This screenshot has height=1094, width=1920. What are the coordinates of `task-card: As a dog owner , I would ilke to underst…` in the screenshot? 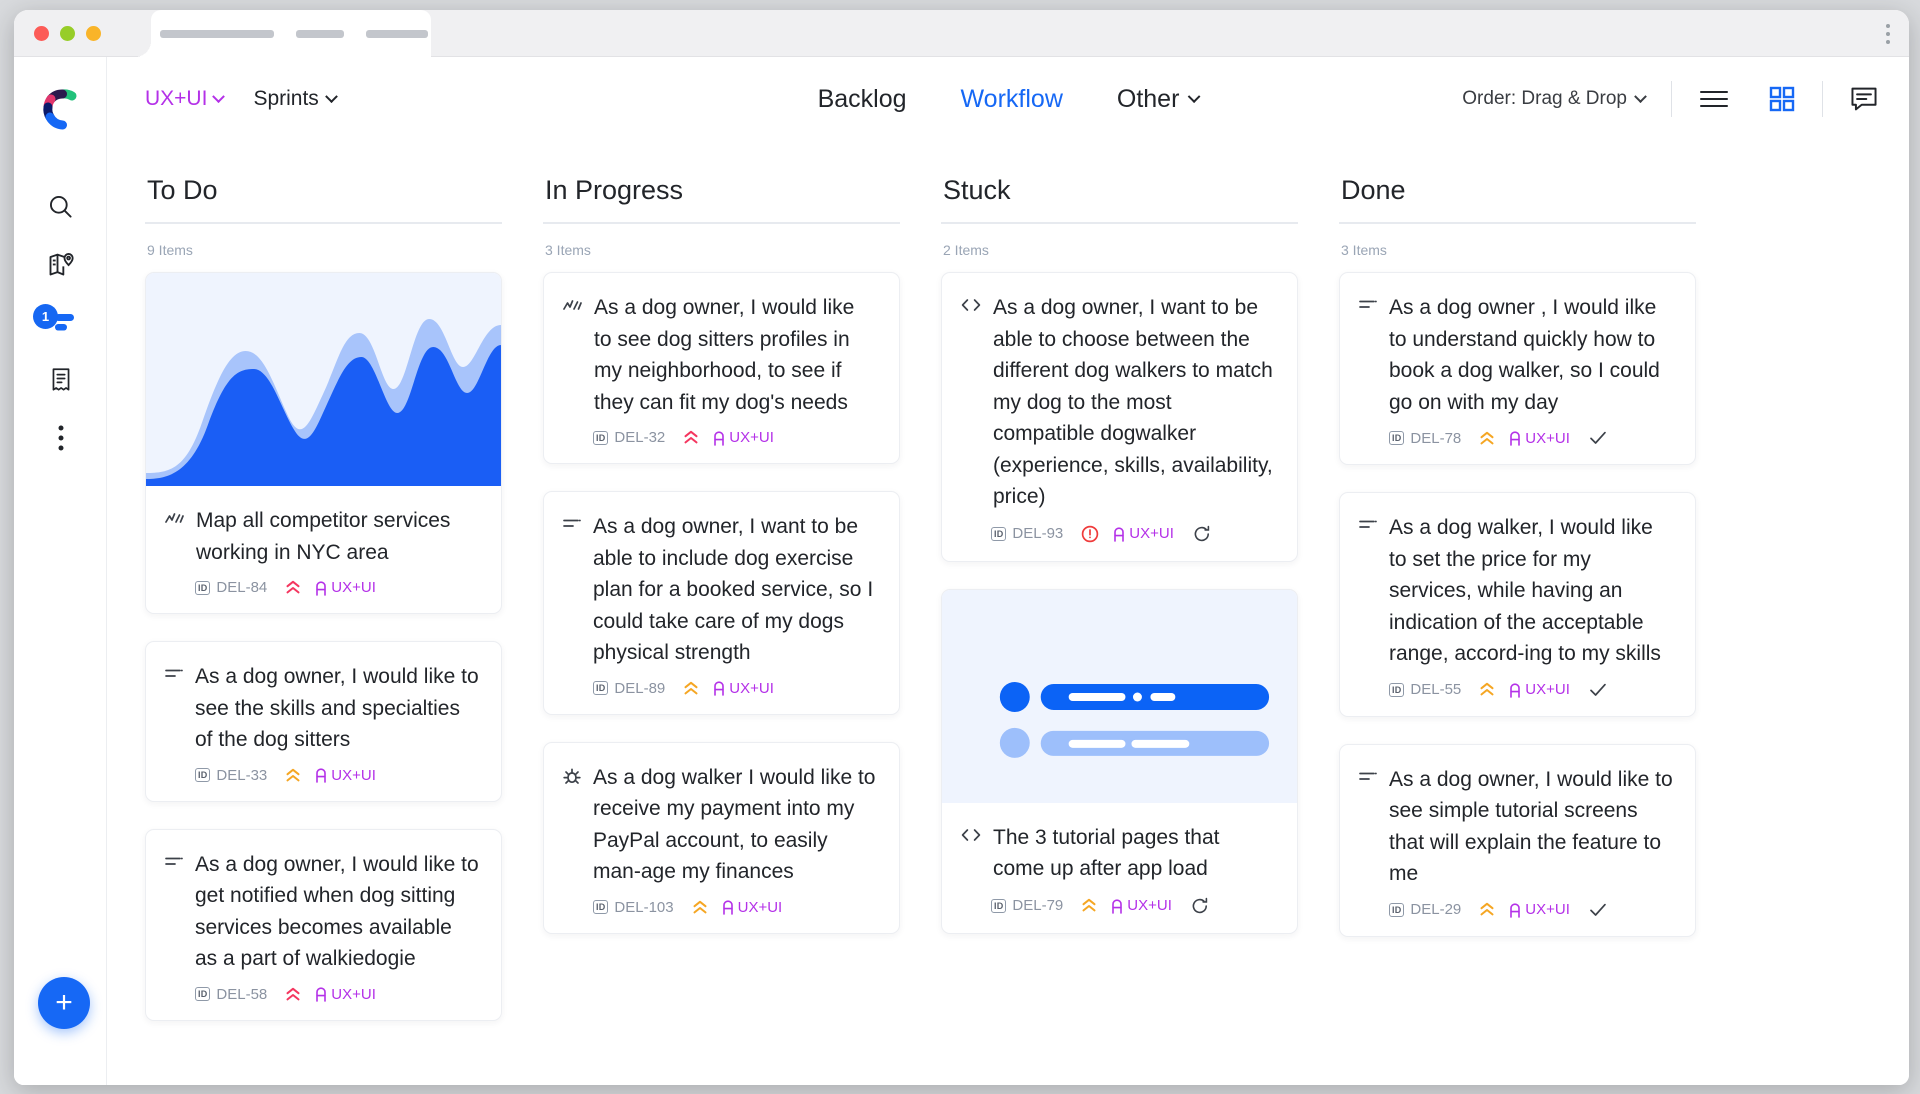 It's located at (1517, 368).